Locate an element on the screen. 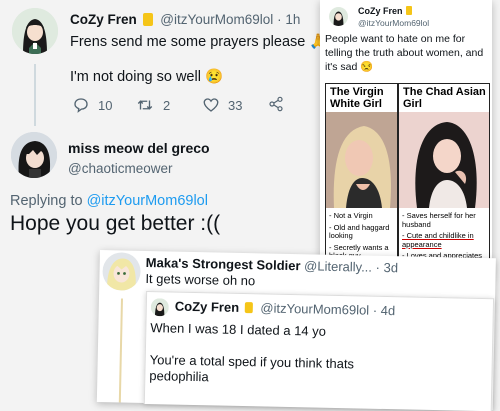 The image size is (500, 411). retweet-count: 2 is located at coordinates (167, 105).